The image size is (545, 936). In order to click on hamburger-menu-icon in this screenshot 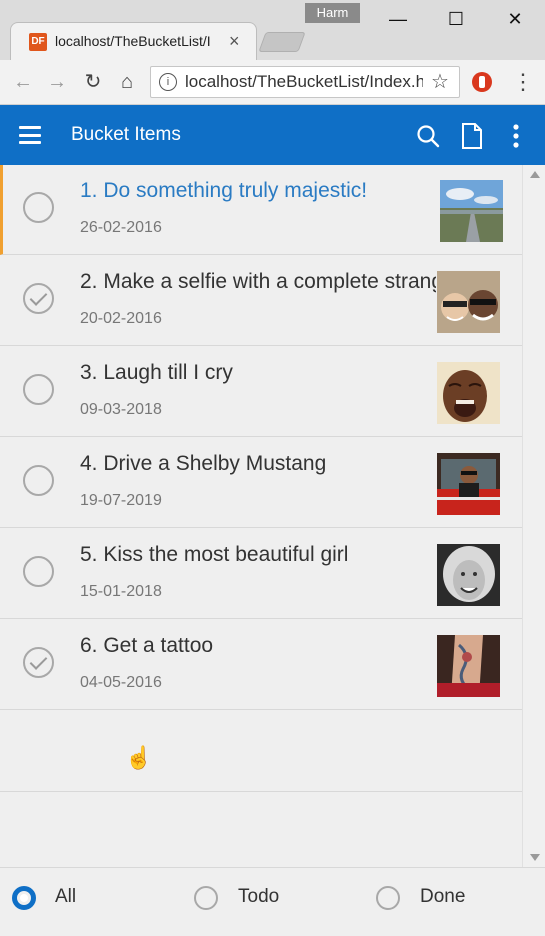, I will do `click(30, 135)`.